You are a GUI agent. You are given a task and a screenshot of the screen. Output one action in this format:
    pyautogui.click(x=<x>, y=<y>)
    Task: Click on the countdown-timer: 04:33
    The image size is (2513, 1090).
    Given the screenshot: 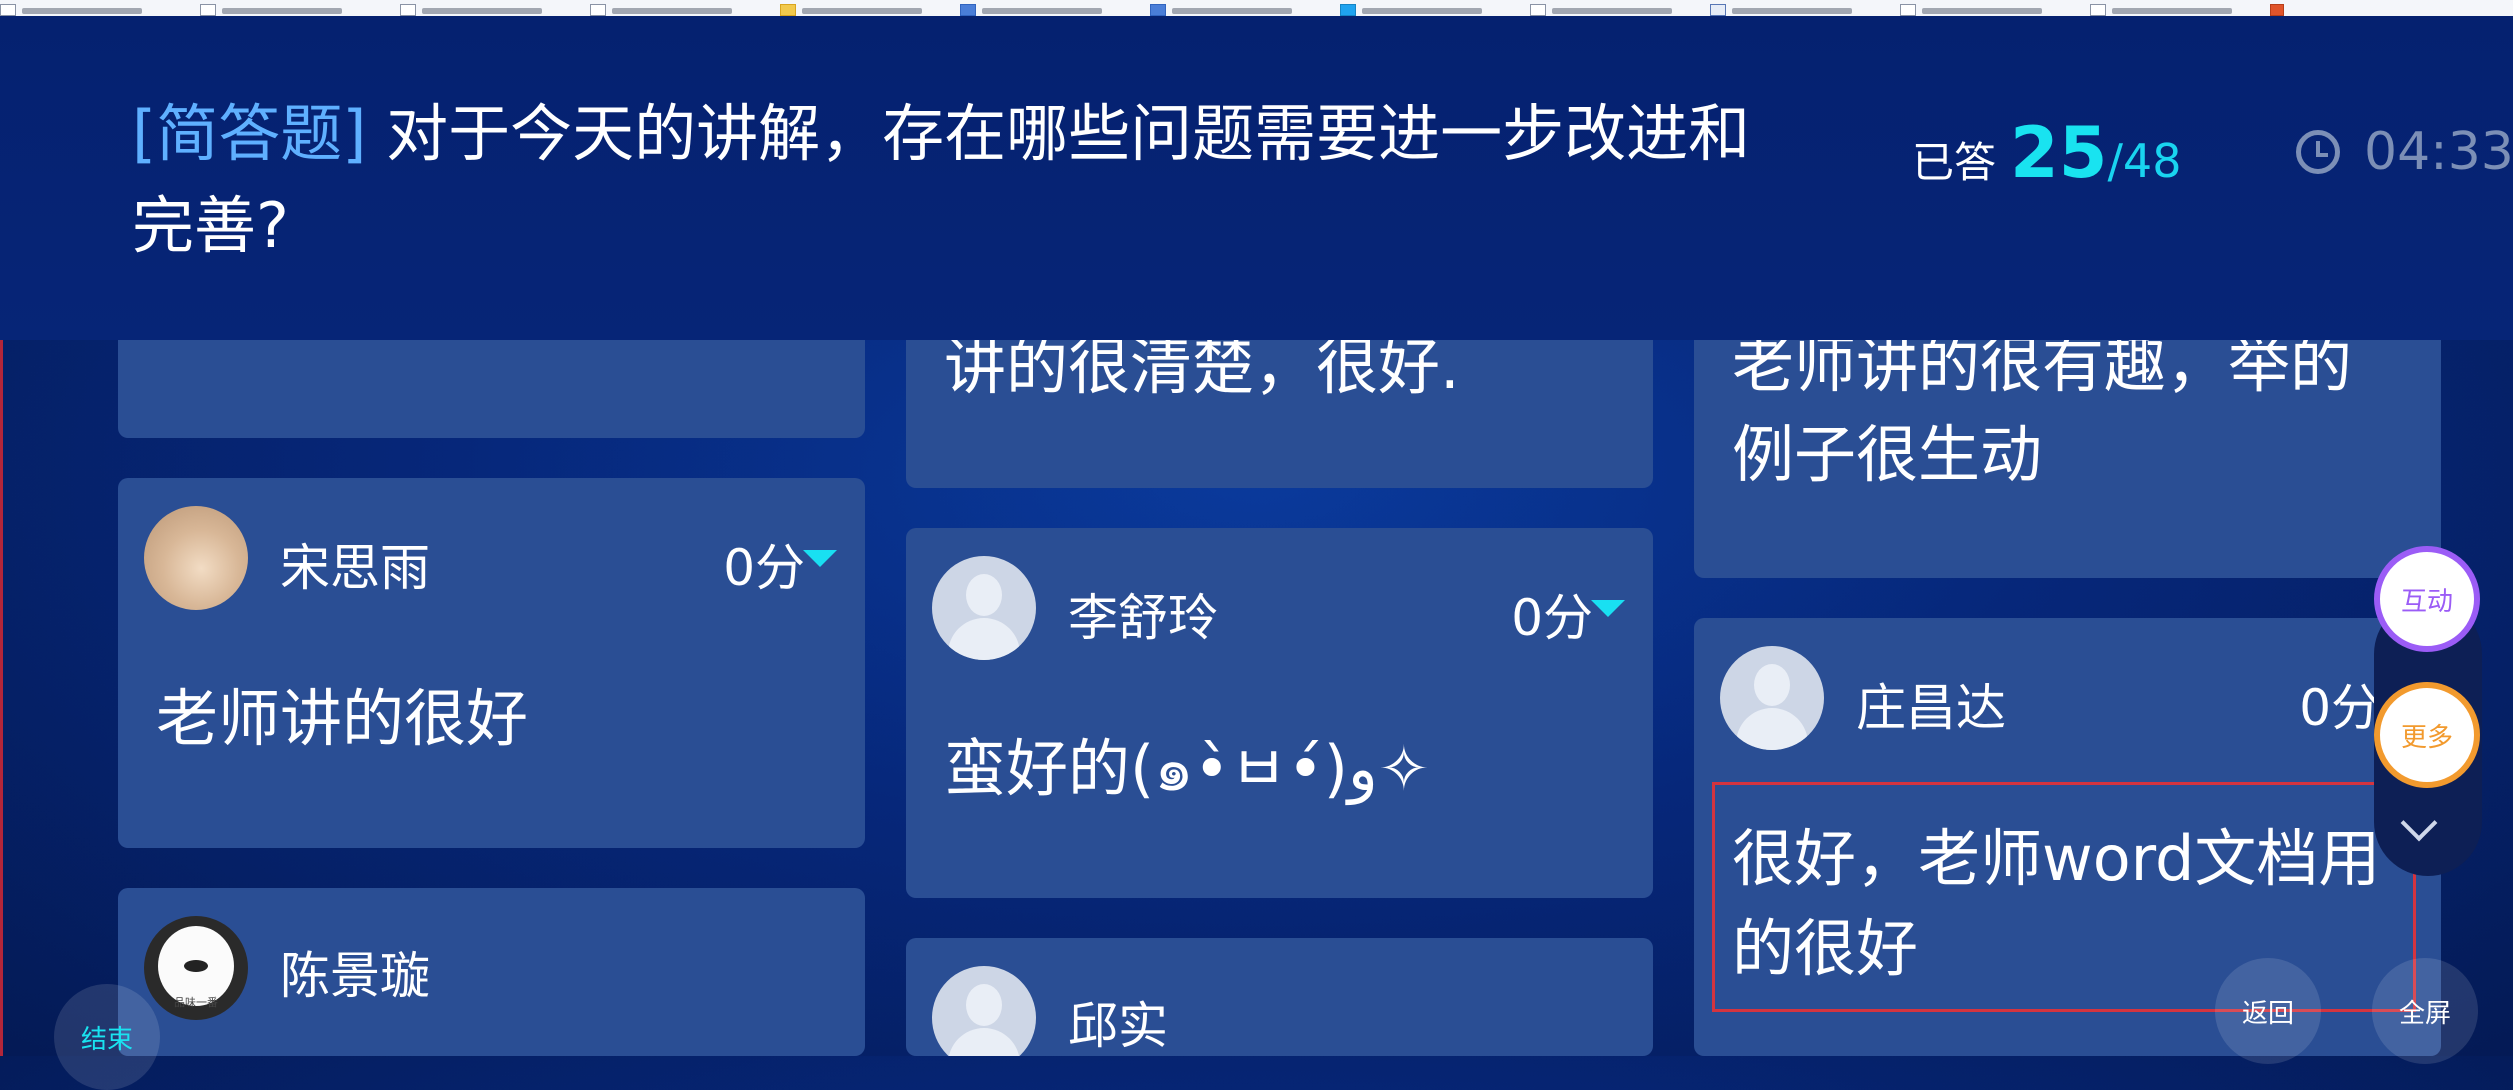 What is the action you would take?
    pyautogui.click(x=2404, y=152)
    